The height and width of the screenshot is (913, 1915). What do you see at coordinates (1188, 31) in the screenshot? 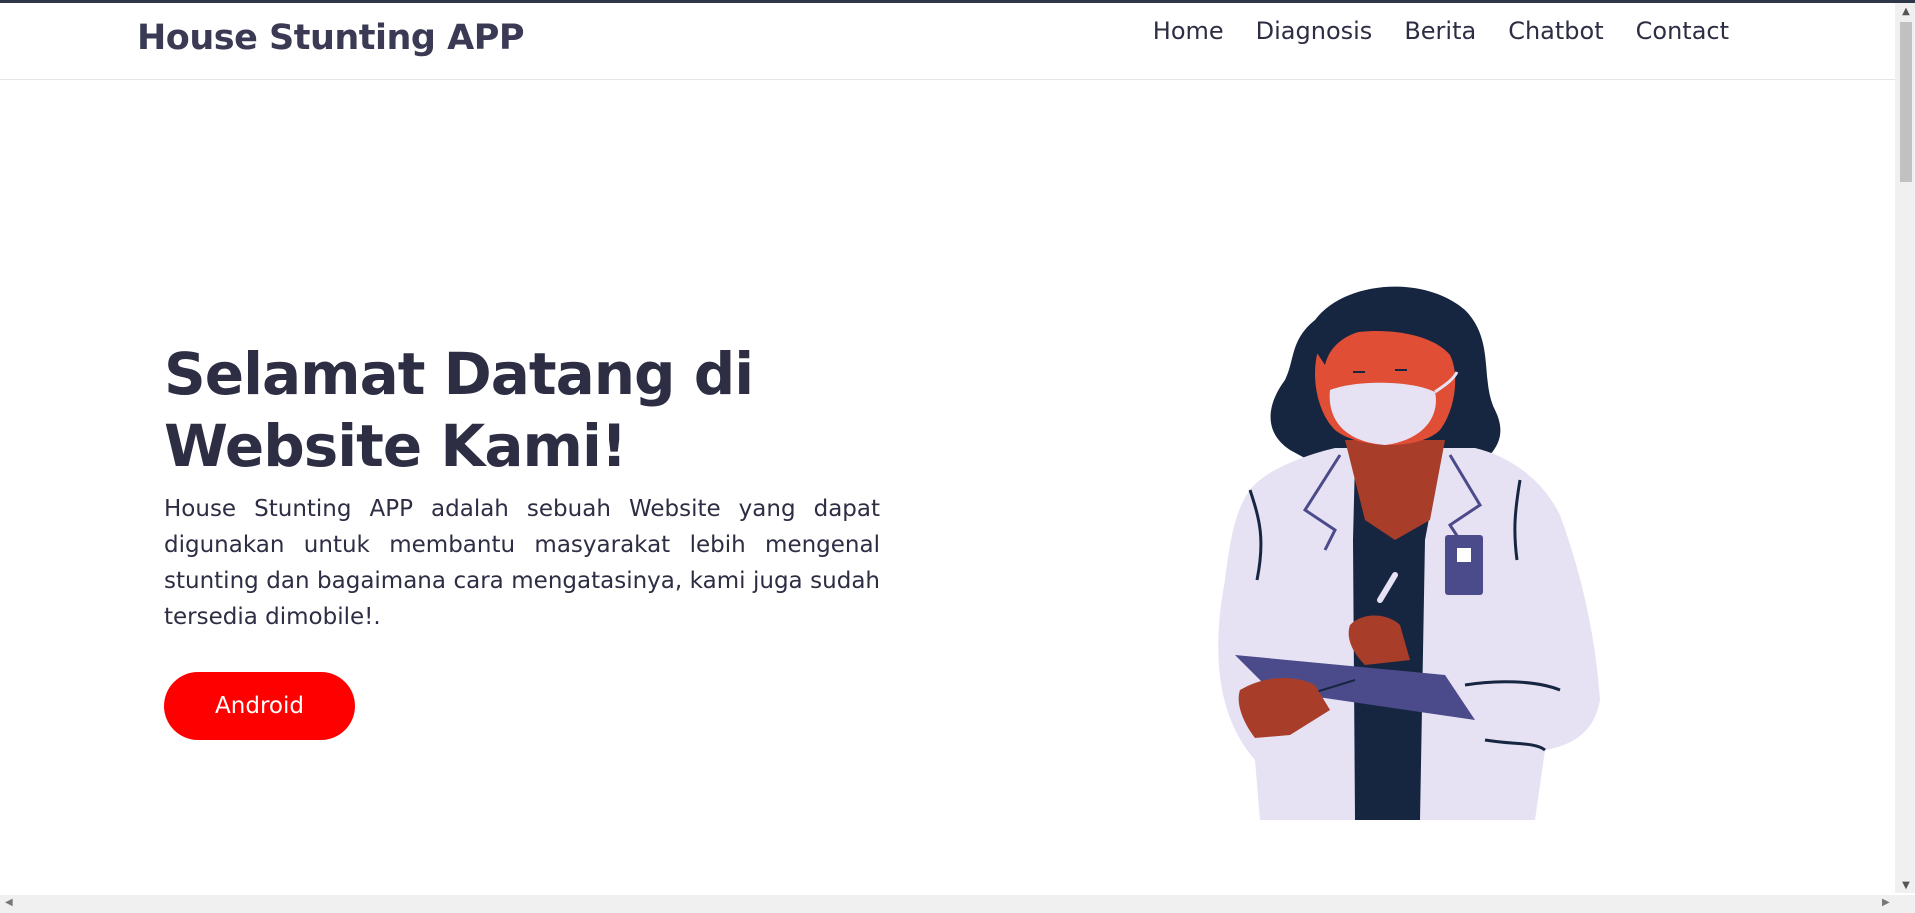
I see `nav-home-link: Home` at bounding box center [1188, 31].